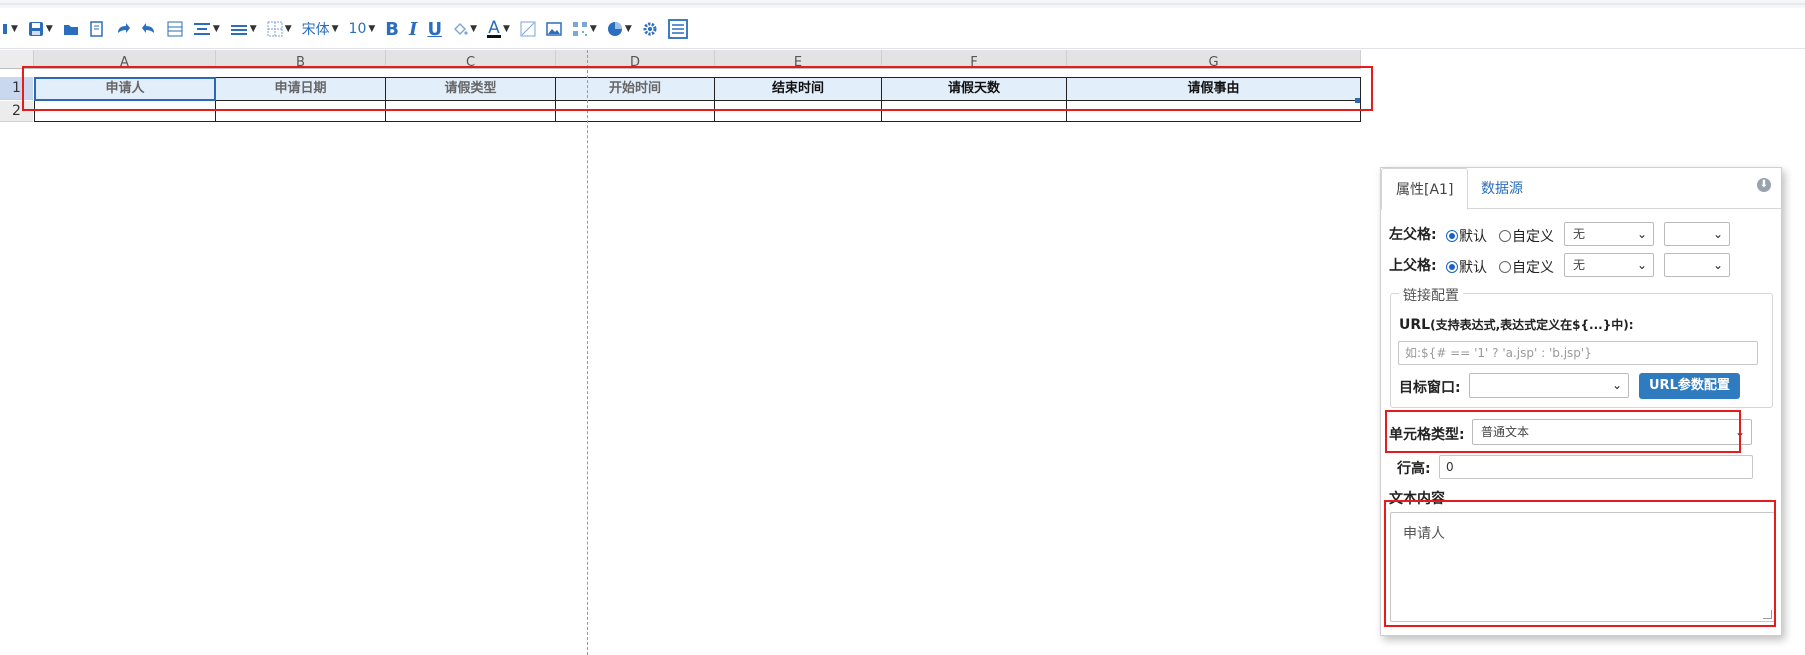  I want to click on cell-a2, so click(125, 111).